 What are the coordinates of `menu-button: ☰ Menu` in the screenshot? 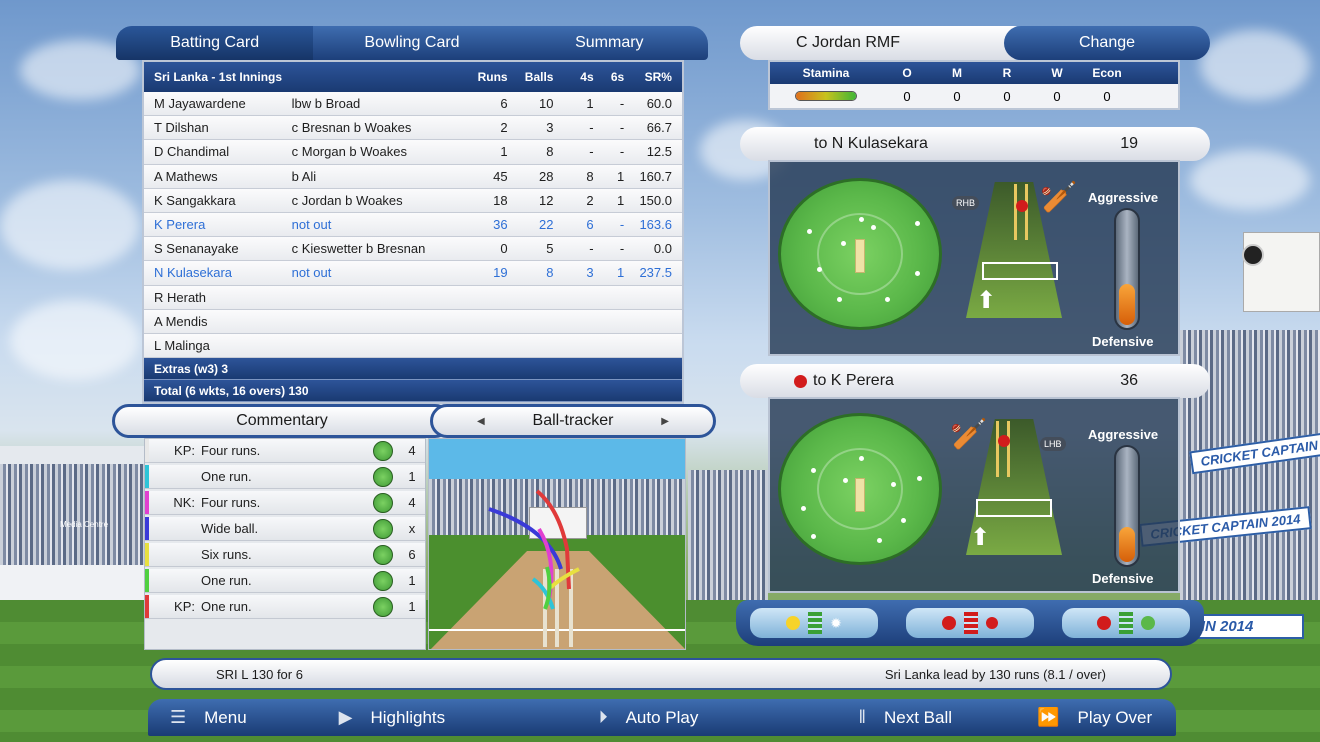 It's located at (254, 717).